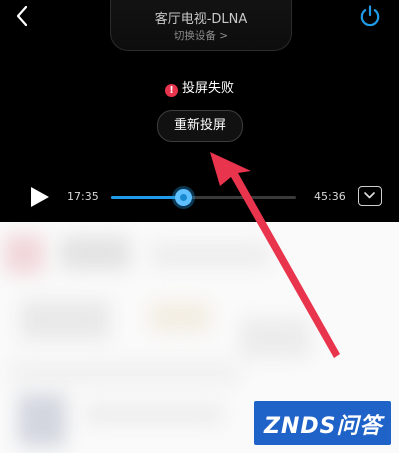 Image resolution: width=399 pixels, height=453 pixels. Describe the element at coordinates (201, 35) in the screenshot. I see `switch-device-link: 切换设备 >` at that location.